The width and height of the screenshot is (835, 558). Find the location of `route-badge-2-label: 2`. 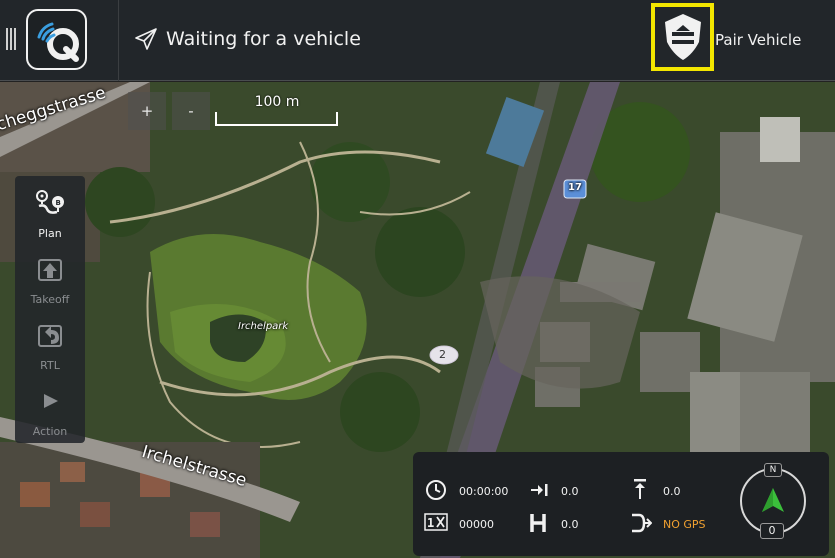

route-badge-2-label: 2 is located at coordinates (442, 354).